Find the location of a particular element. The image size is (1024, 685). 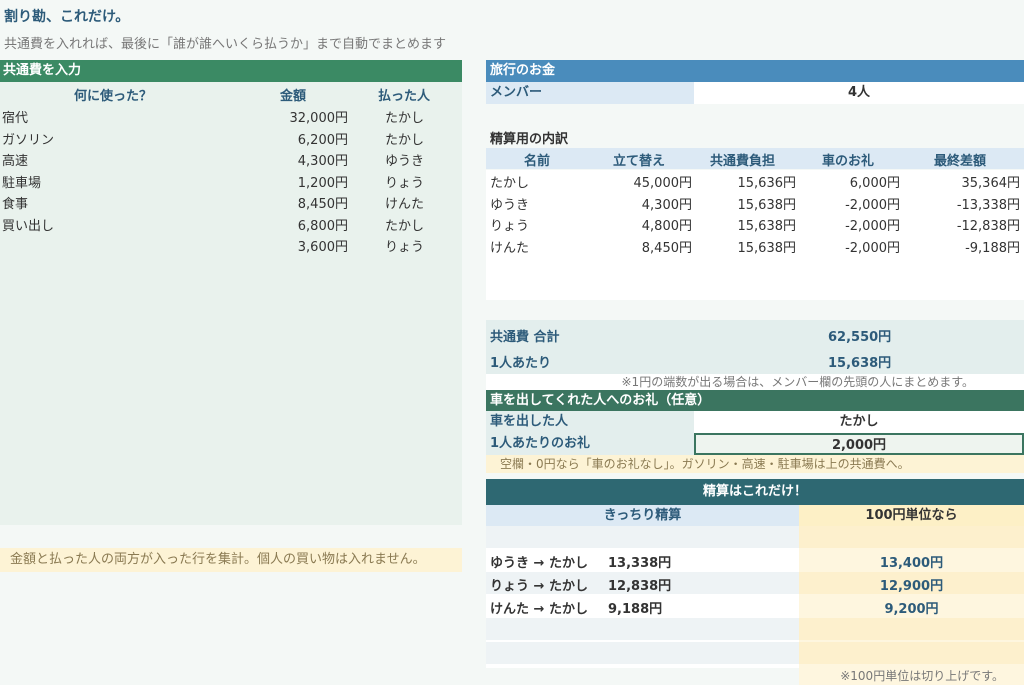

breakdown-diff: -13,338円 is located at coordinates (988, 205).